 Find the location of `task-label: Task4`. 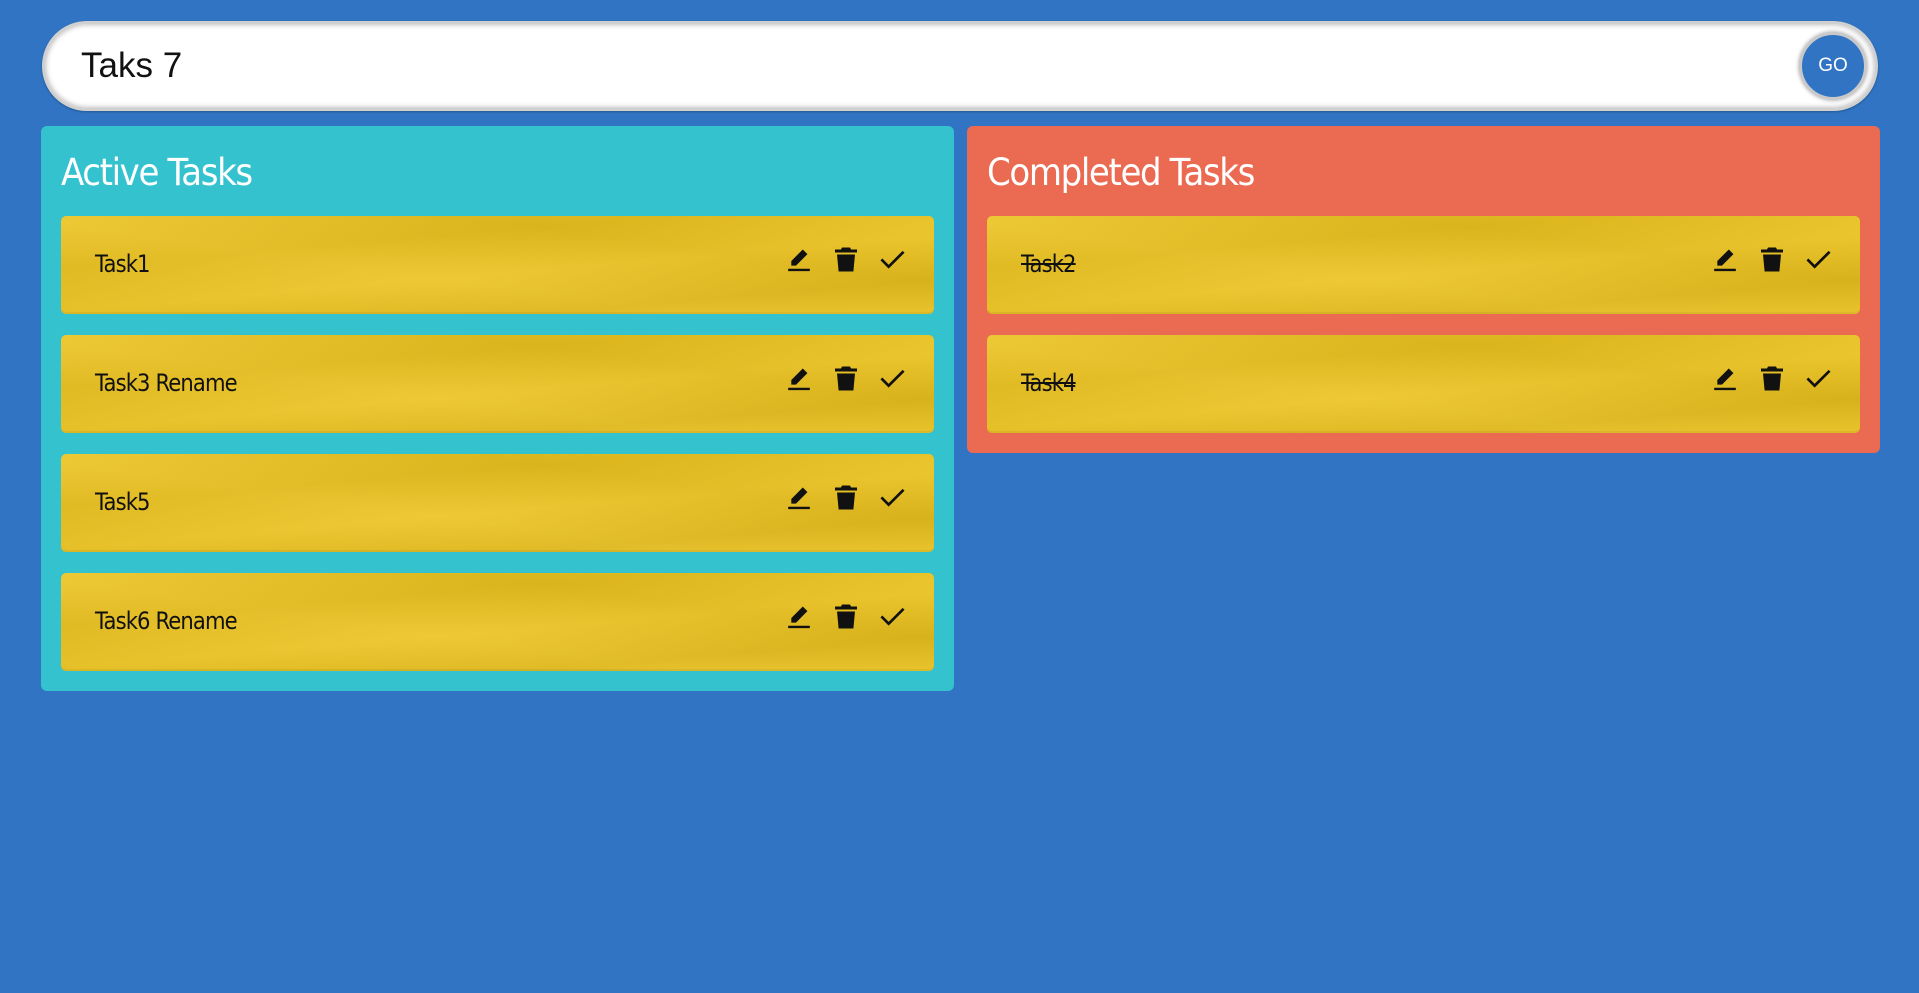

task-label: Task4 is located at coordinates (1049, 383).